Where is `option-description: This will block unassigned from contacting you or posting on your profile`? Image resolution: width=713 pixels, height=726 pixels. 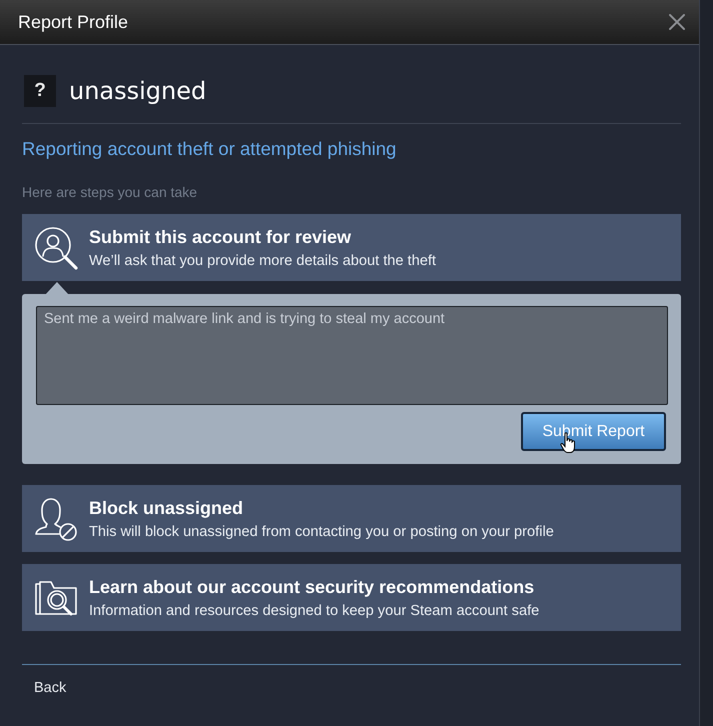
option-description: This will block unassigned from contacting you or posting on your profile is located at coordinates (321, 532).